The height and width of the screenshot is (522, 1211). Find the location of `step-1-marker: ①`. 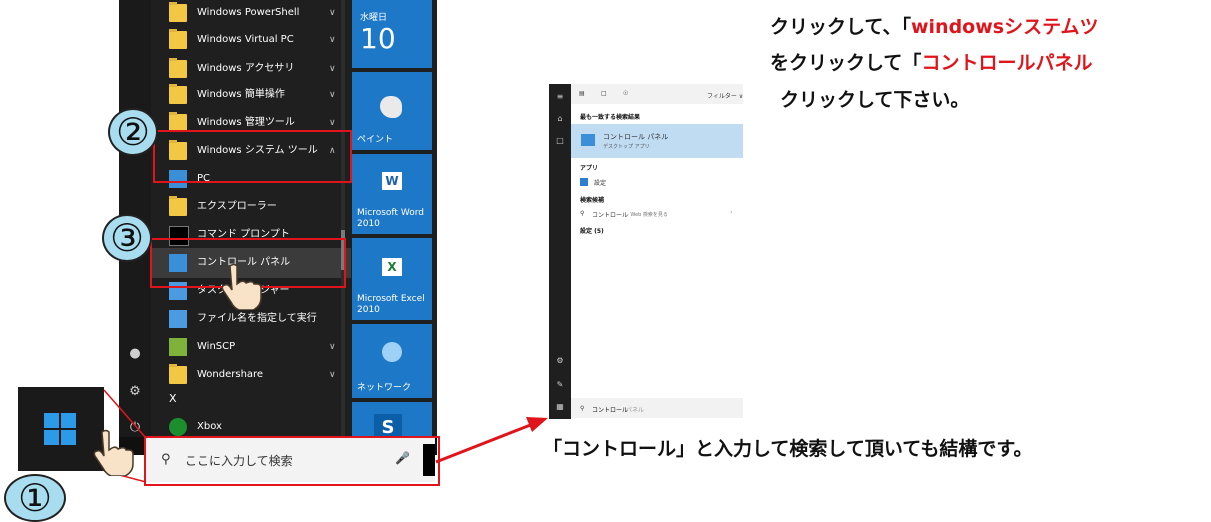

step-1-marker: ① is located at coordinates (35, 498).